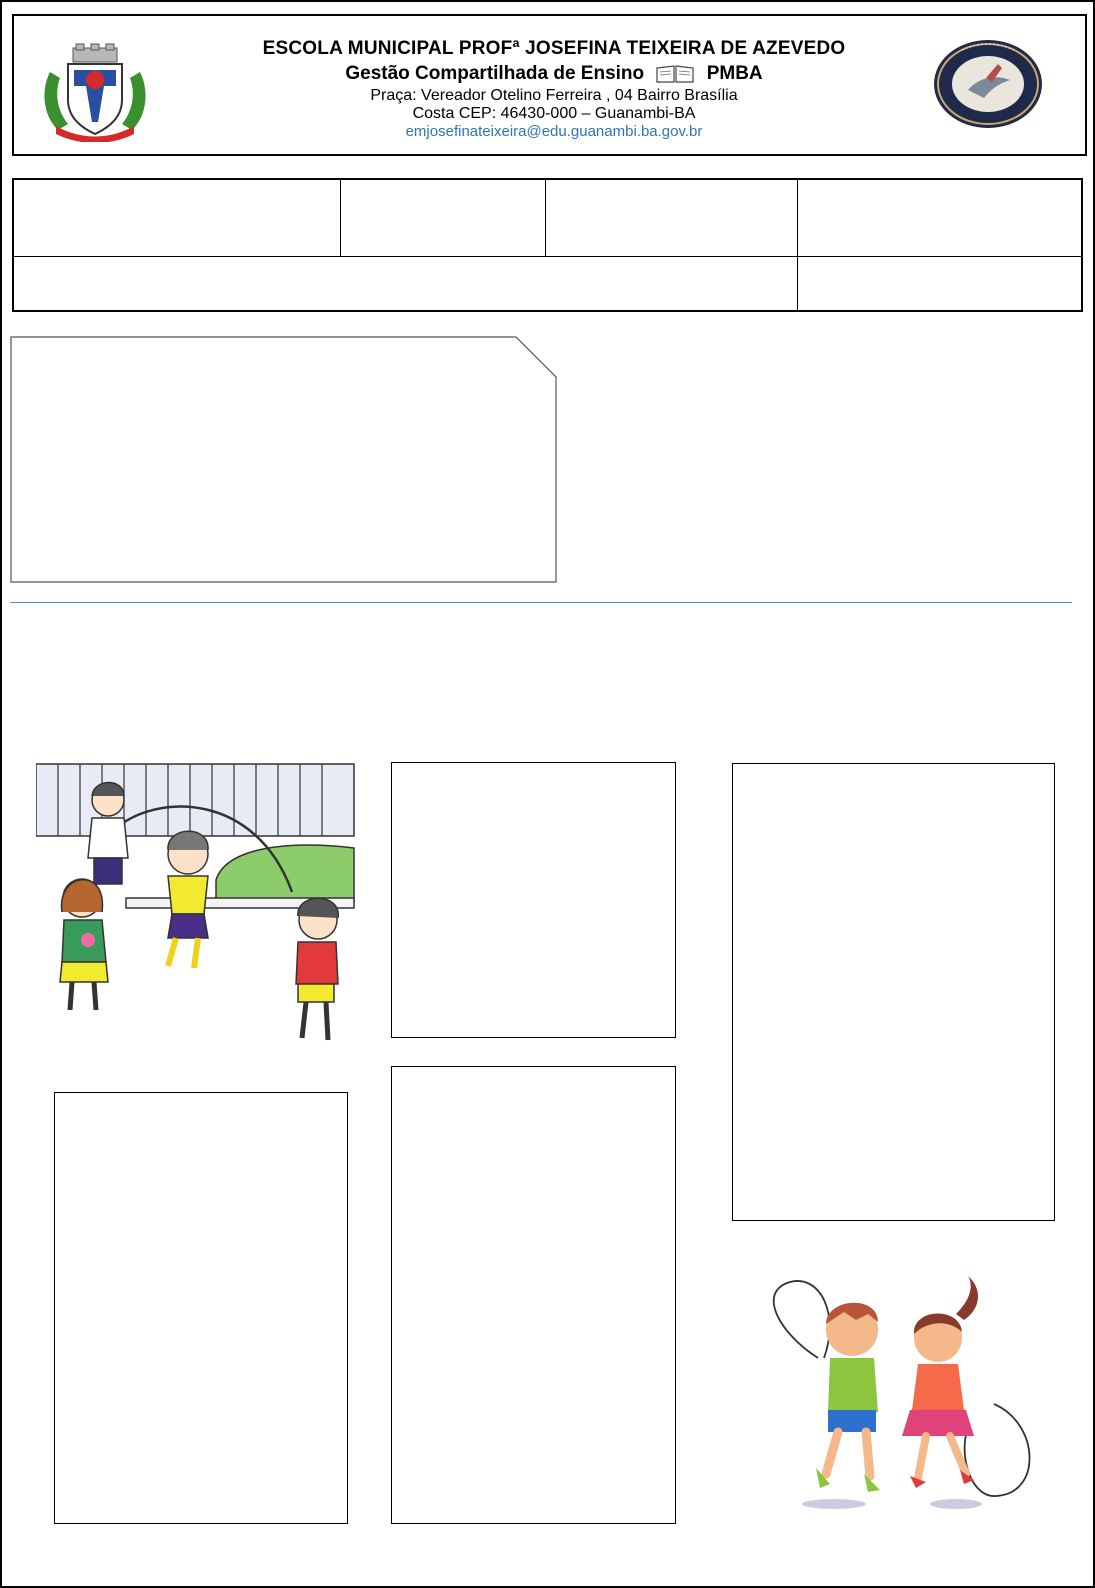  What do you see at coordinates (675, 74) in the screenshot?
I see `open-book-icon` at bounding box center [675, 74].